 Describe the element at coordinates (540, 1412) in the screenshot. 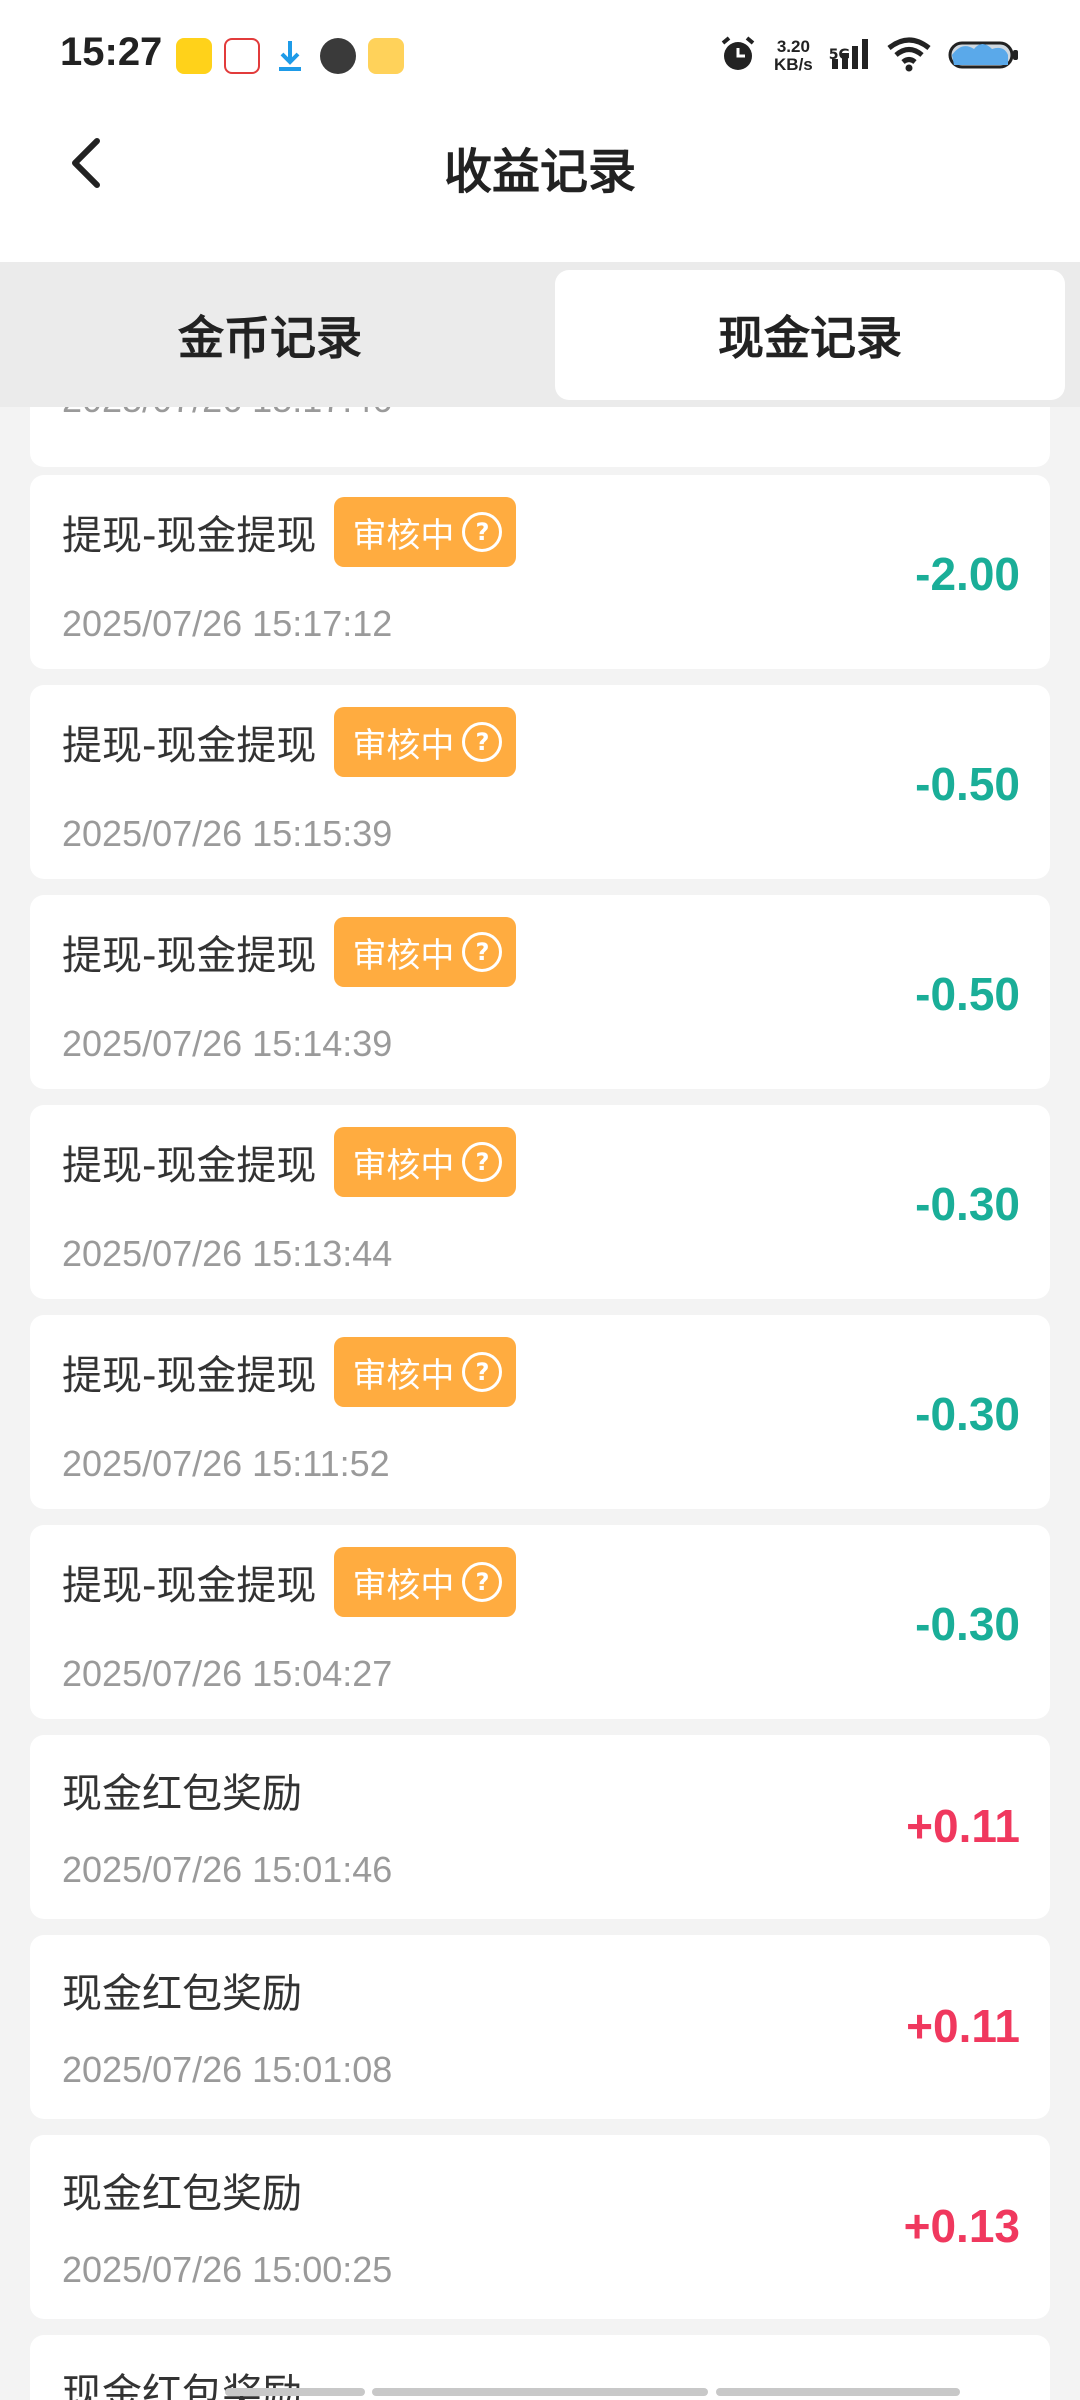

I see `list-item: 提现-现金提现 审核中 ? 2025/07/26 15:11:52 -0.30` at that location.